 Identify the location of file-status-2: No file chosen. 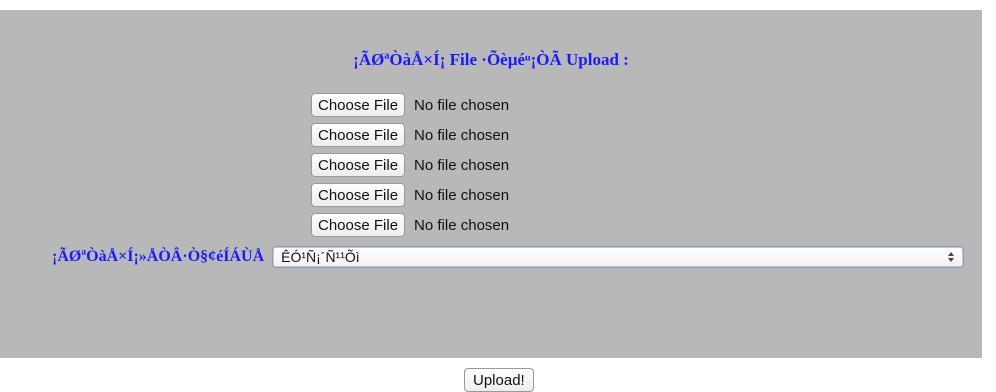
(462, 135).